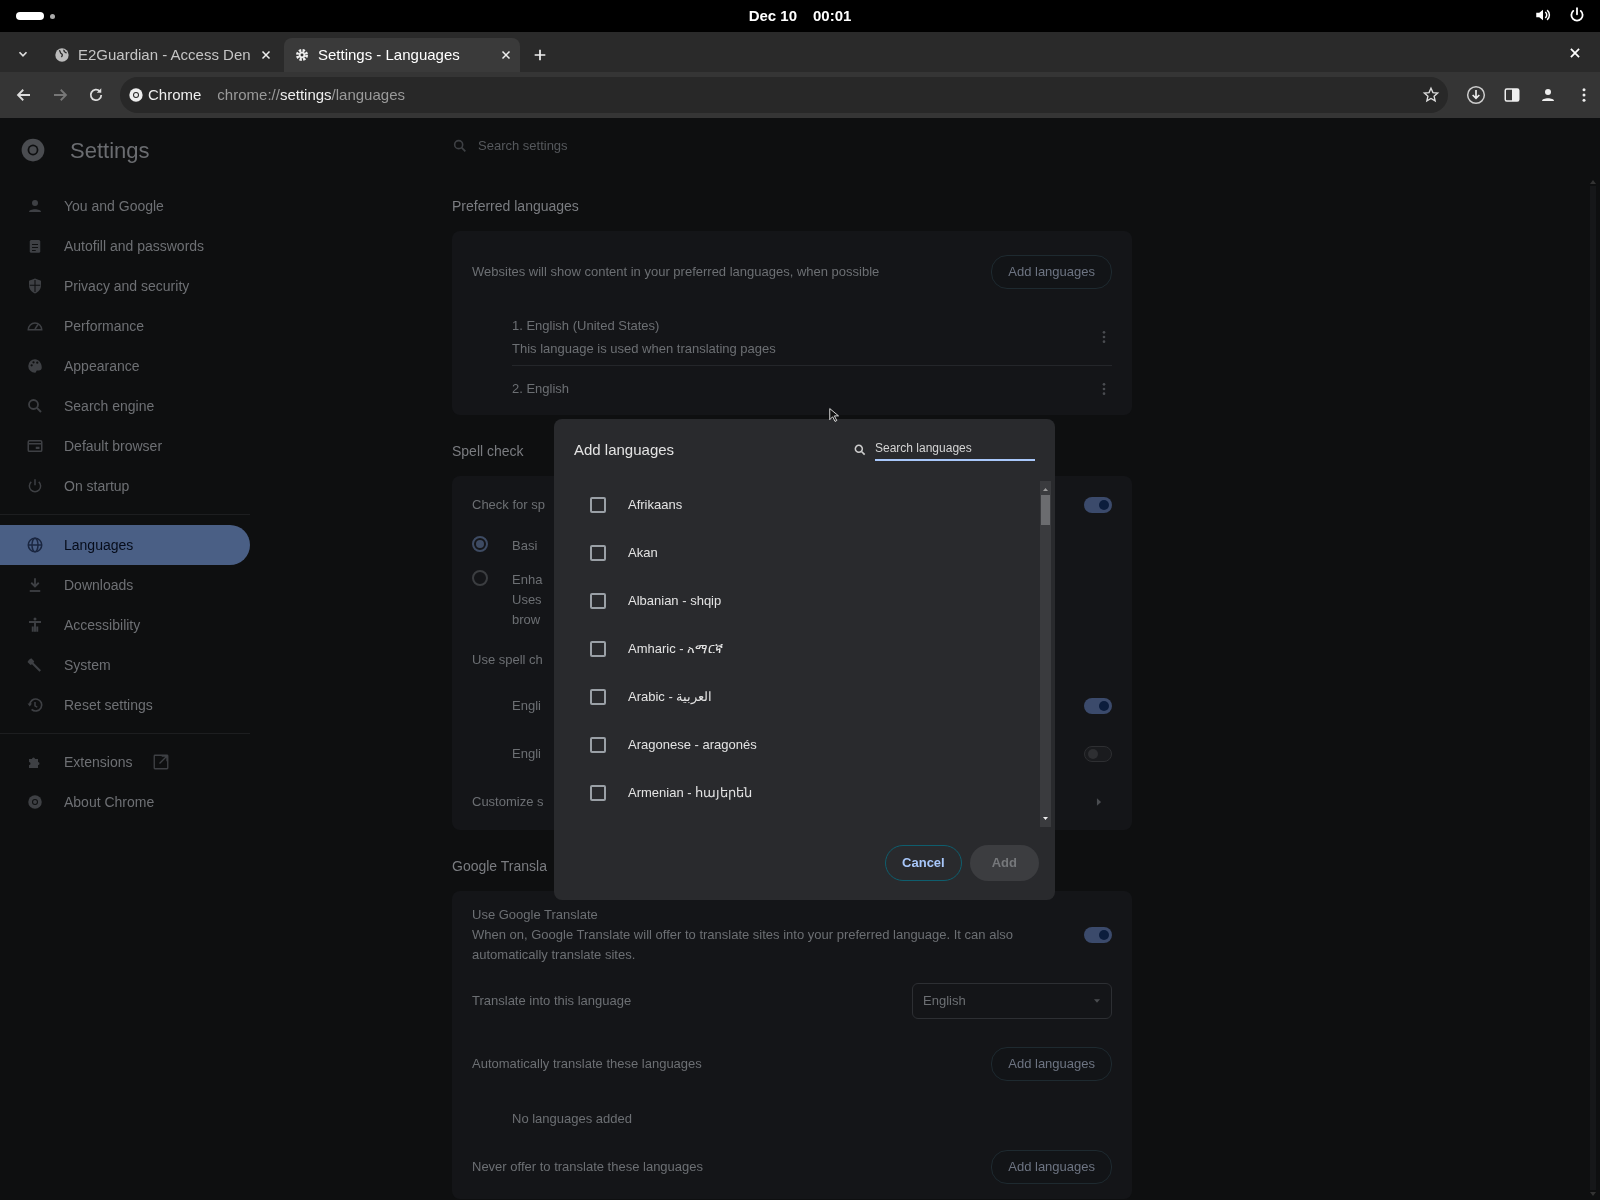 This screenshot has width=1600, height=1200. What do you see at coordinates (515, 206) in the screenshot?
I see `section-heading: Preferred languages` at bounding box center [515, 206].